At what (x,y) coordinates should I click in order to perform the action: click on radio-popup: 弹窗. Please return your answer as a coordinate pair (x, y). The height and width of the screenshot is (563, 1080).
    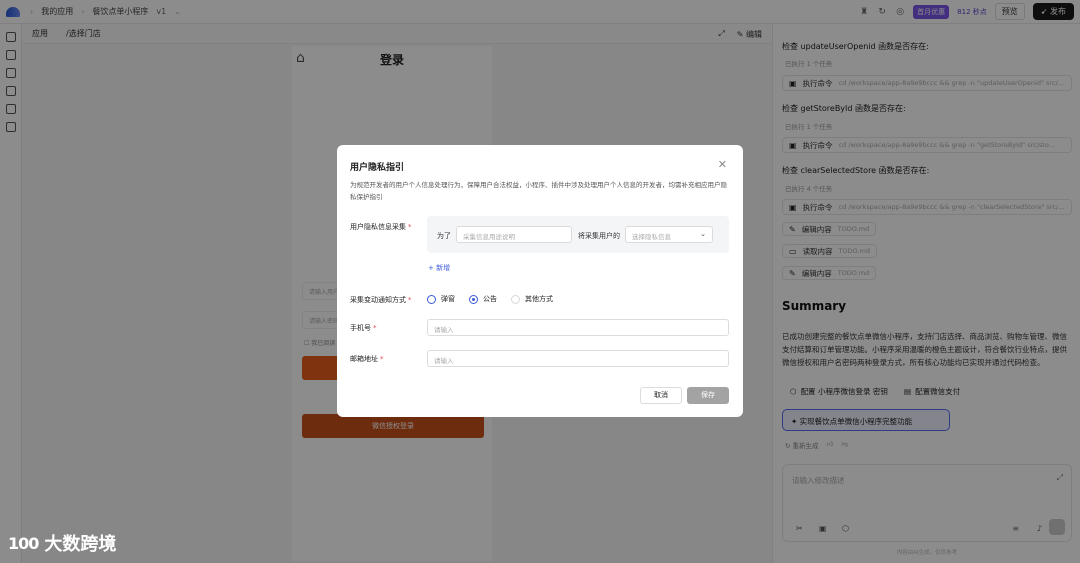
    Looking at the image, I should click on (441, 299).